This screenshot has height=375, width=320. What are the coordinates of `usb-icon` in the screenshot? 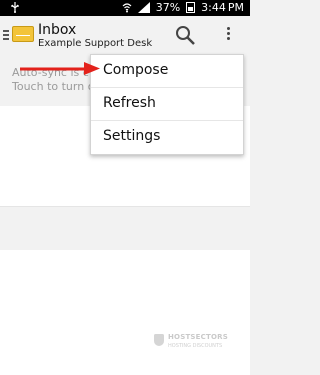 It's located at (15, 7).